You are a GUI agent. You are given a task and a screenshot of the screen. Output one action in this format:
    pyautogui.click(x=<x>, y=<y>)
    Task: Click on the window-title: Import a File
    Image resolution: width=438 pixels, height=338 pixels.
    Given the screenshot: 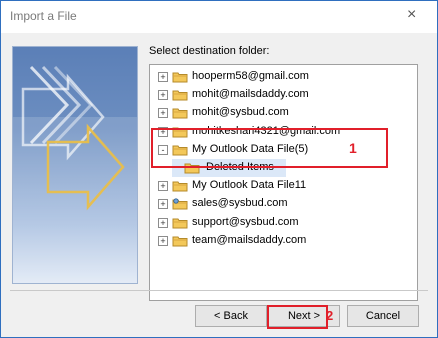 What is the action you would take?
    pyautogui.click(x=43, y=16)
    